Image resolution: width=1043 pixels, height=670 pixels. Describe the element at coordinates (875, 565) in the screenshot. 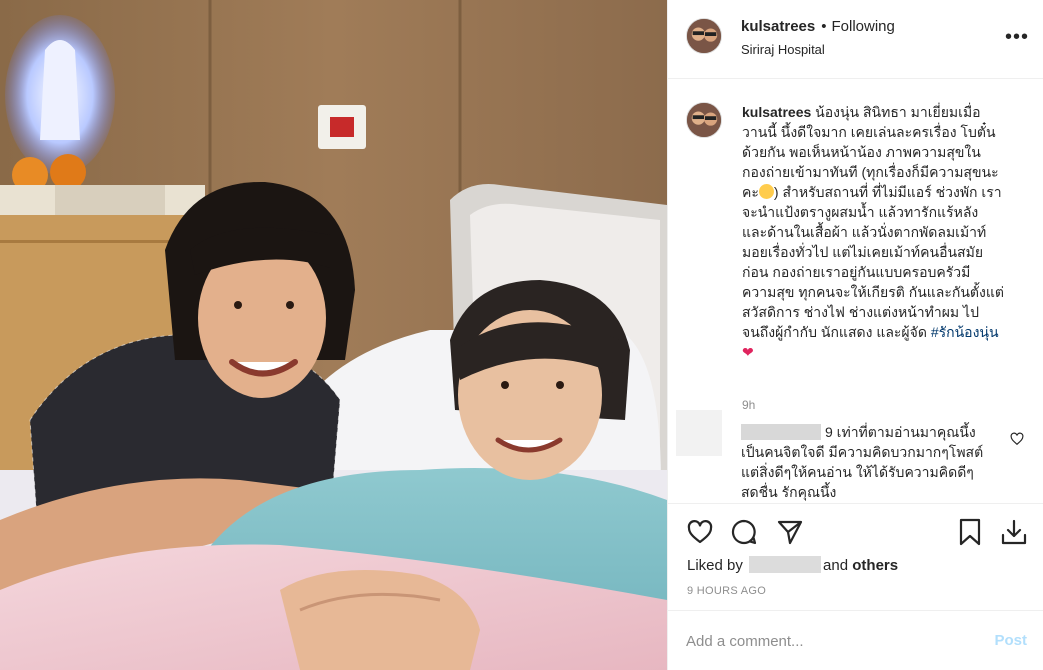

I see `liked-by-others-link: others` at that location.